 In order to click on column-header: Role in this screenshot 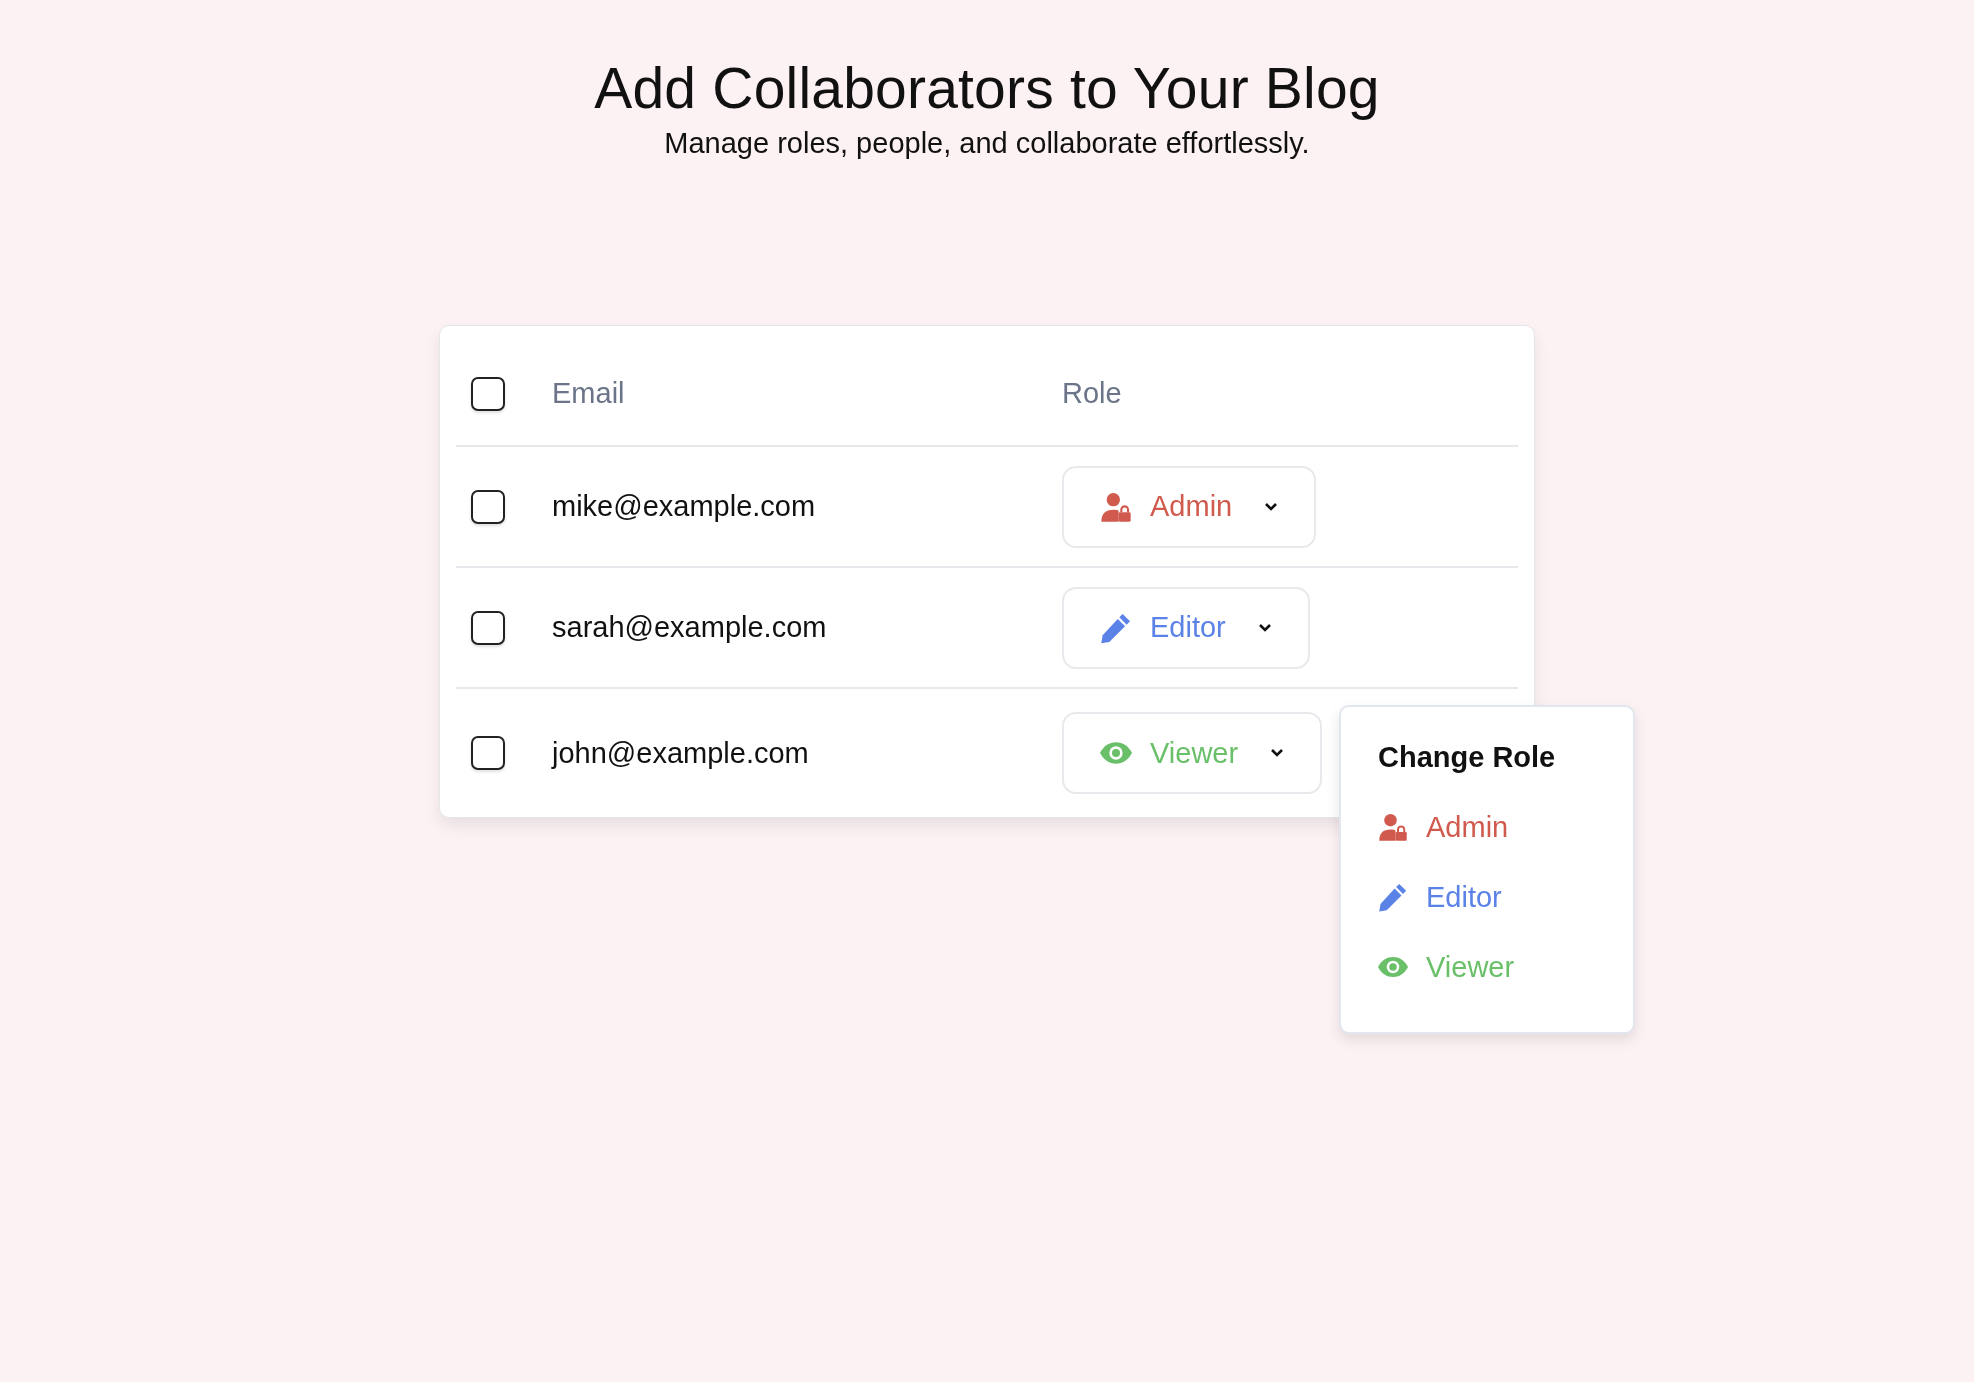, I will do `click(1092, 393)`.